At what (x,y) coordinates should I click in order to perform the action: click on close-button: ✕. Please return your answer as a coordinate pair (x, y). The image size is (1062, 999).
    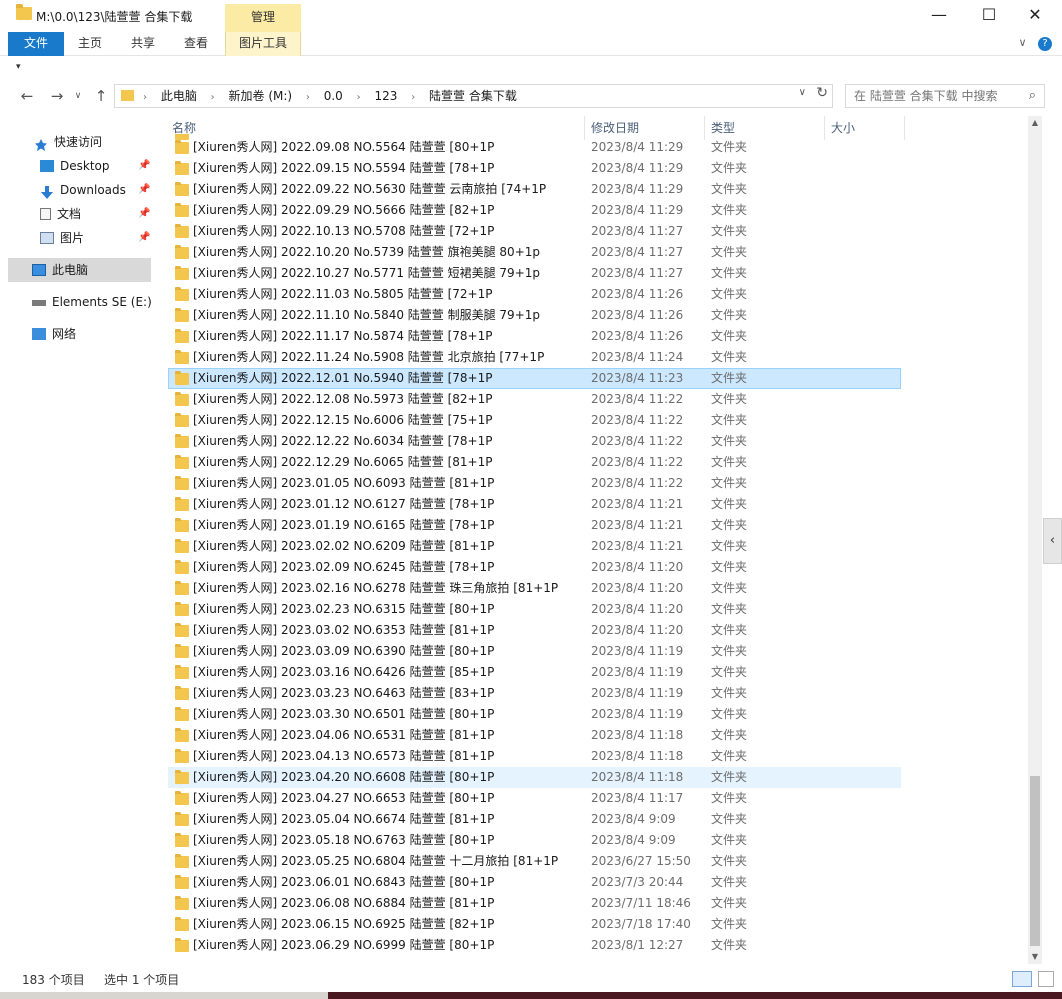
    Looking at the image, I should click on (1035, 16).